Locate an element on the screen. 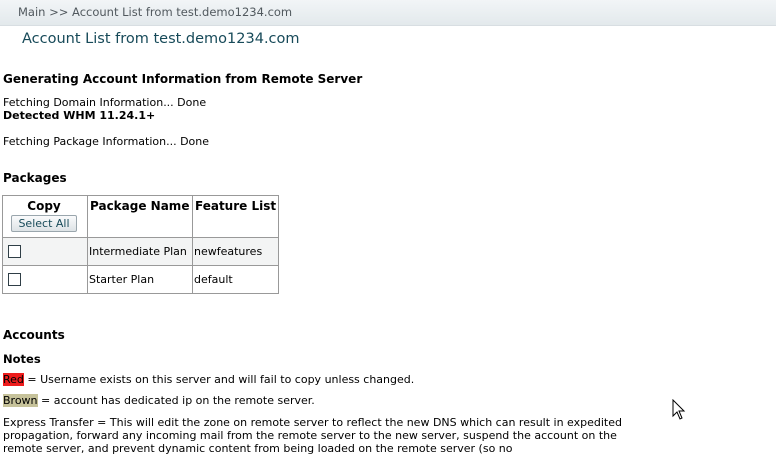  whm-detected: Detected WHM 11.24.1+ is located at coordinates (79, 115).